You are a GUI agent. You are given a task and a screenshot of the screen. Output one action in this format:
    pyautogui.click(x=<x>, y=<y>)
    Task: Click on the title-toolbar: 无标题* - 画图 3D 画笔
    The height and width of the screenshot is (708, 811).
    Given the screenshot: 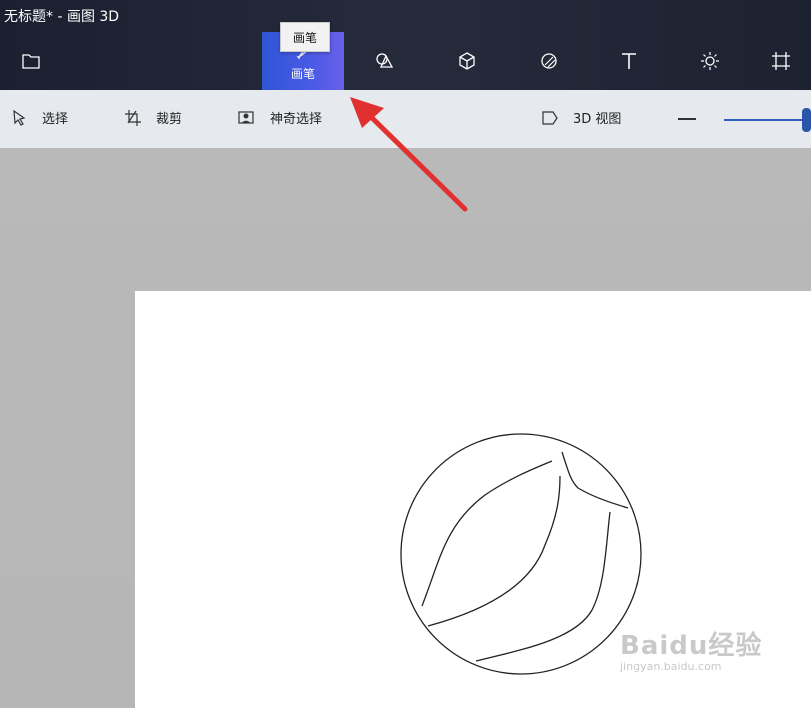 What is the action you would take?
    pyautogui.click(x=405, y=45)
    